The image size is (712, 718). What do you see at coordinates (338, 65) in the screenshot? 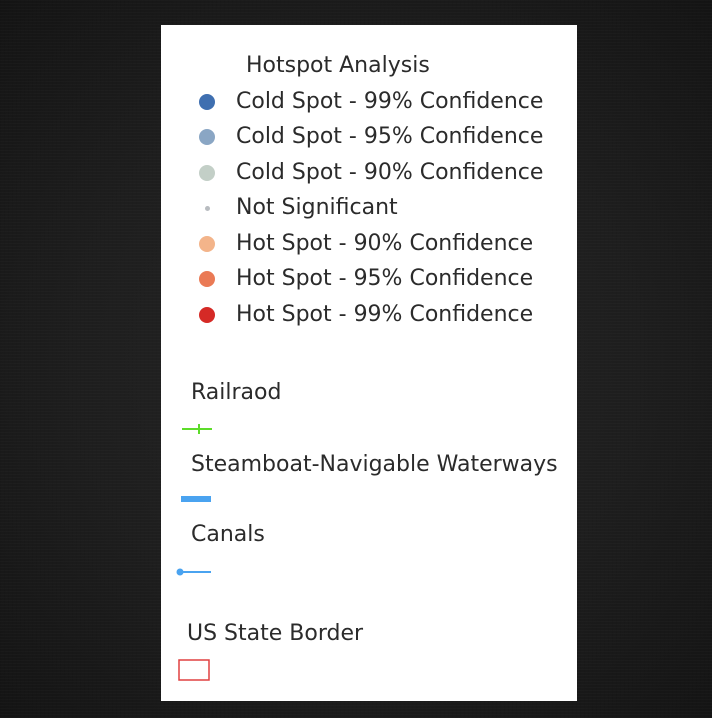
I see `hotspot-analysis-title: Hotspot Analysis` at bounding box center [338, 65].